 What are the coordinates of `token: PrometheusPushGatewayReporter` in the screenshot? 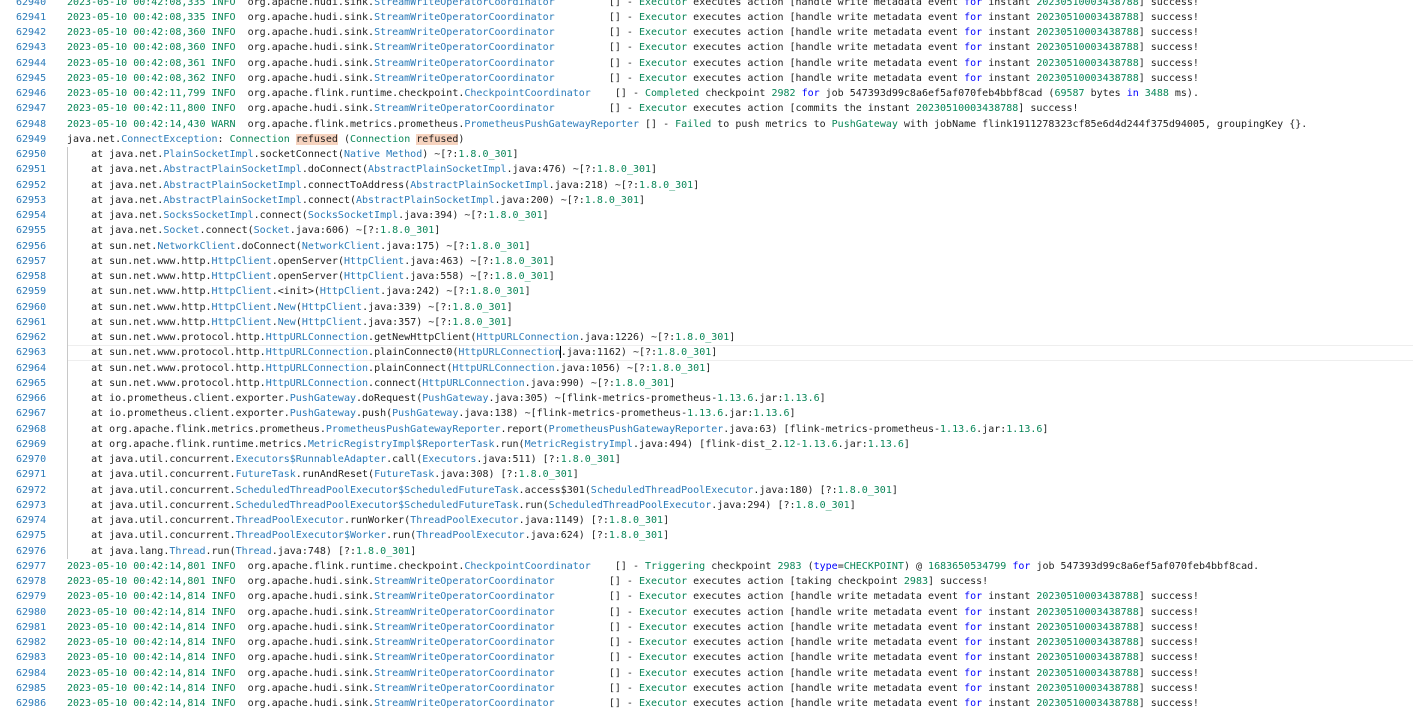 It's located at (413, 429).